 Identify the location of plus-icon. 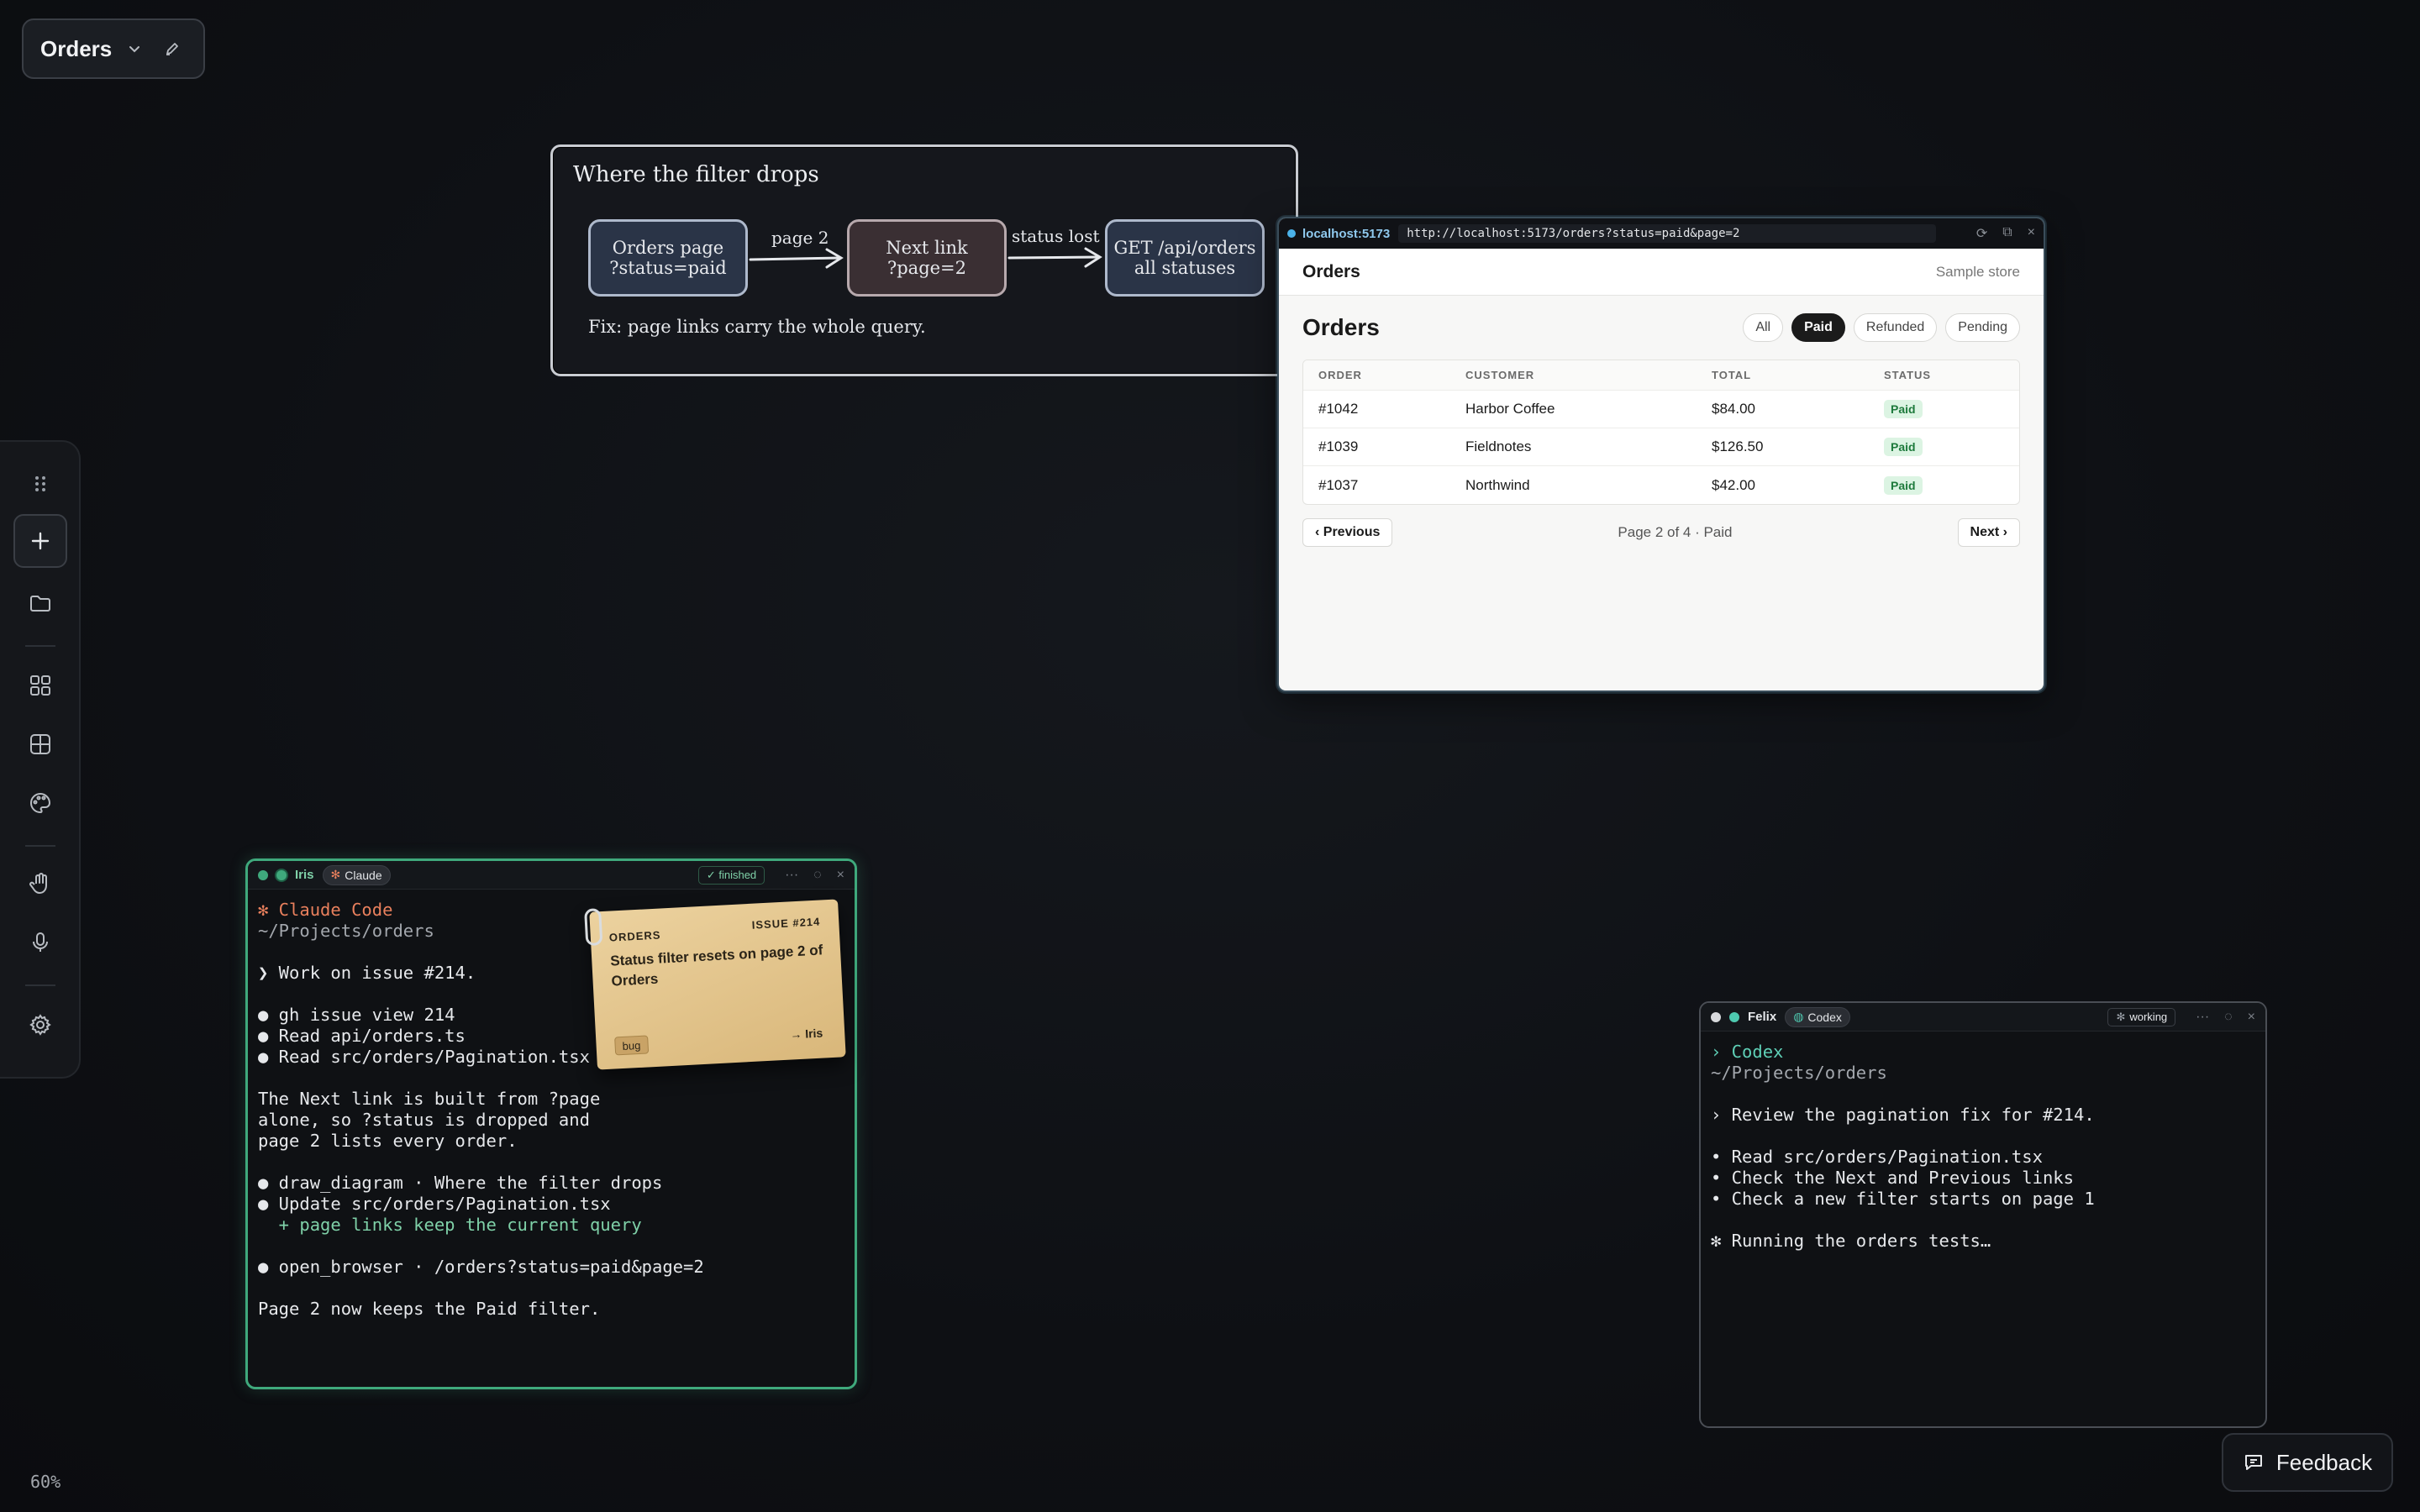
(40, 541).